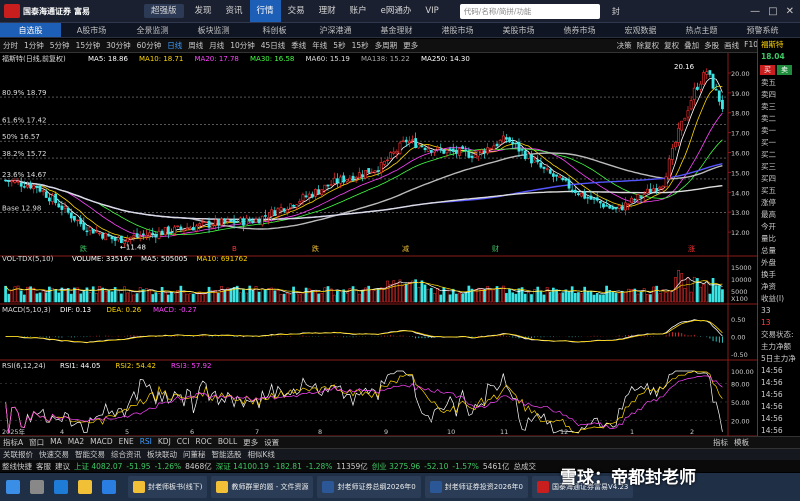 The height and width of the screenshot is (501, 800). What do you see at coordinates (755, 11) in the screenshot?
I see `minimize-icon: —` at bounding box center [755, 11].